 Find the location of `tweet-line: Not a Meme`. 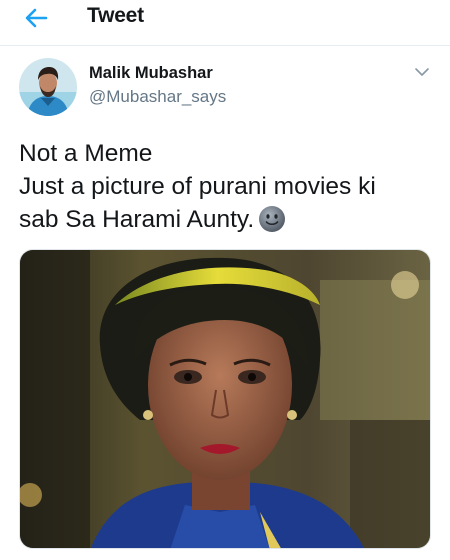

tweet-line: Not a Meme is located at coordinates (86, 153).